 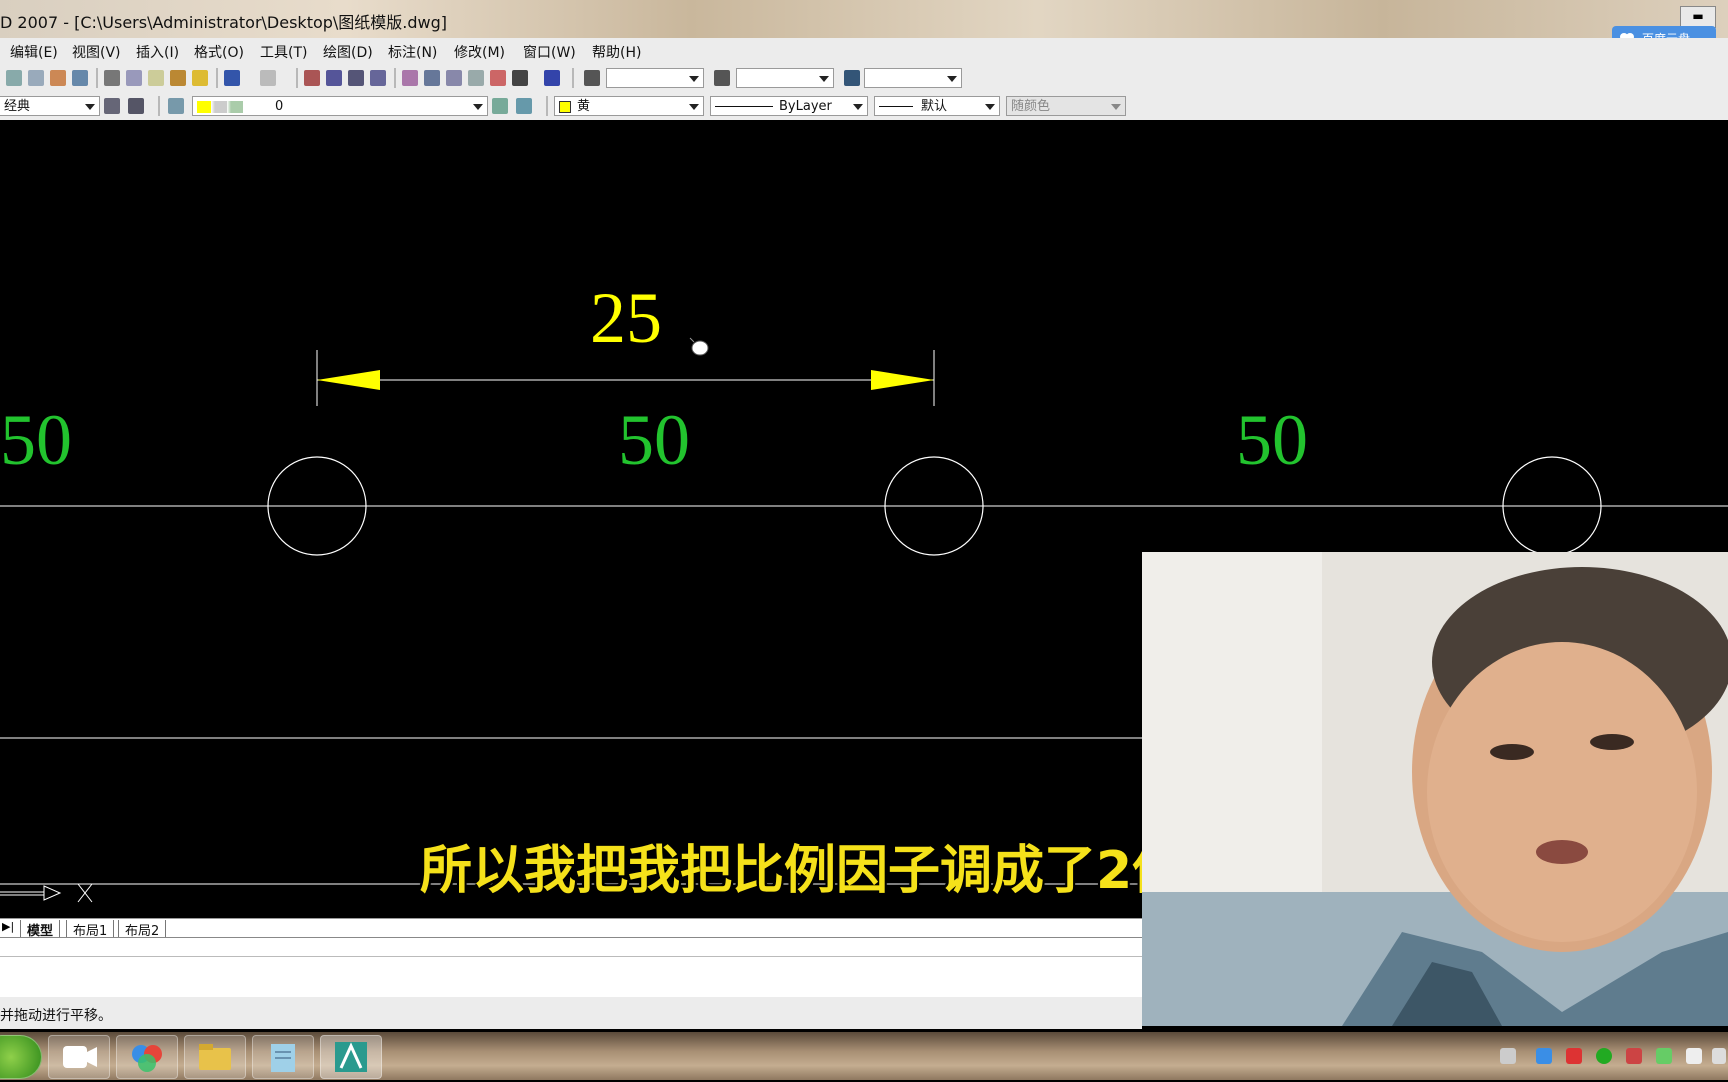 I want to click on menu-tools: 工具(T), so click(x=283, y=52).